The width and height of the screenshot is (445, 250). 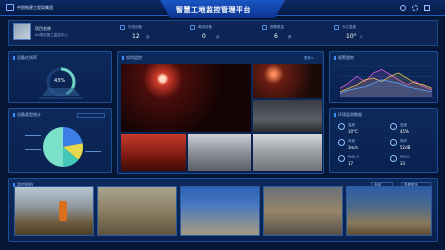 I want to click on stat-label: 离线设备, so click(x=205, y=27).